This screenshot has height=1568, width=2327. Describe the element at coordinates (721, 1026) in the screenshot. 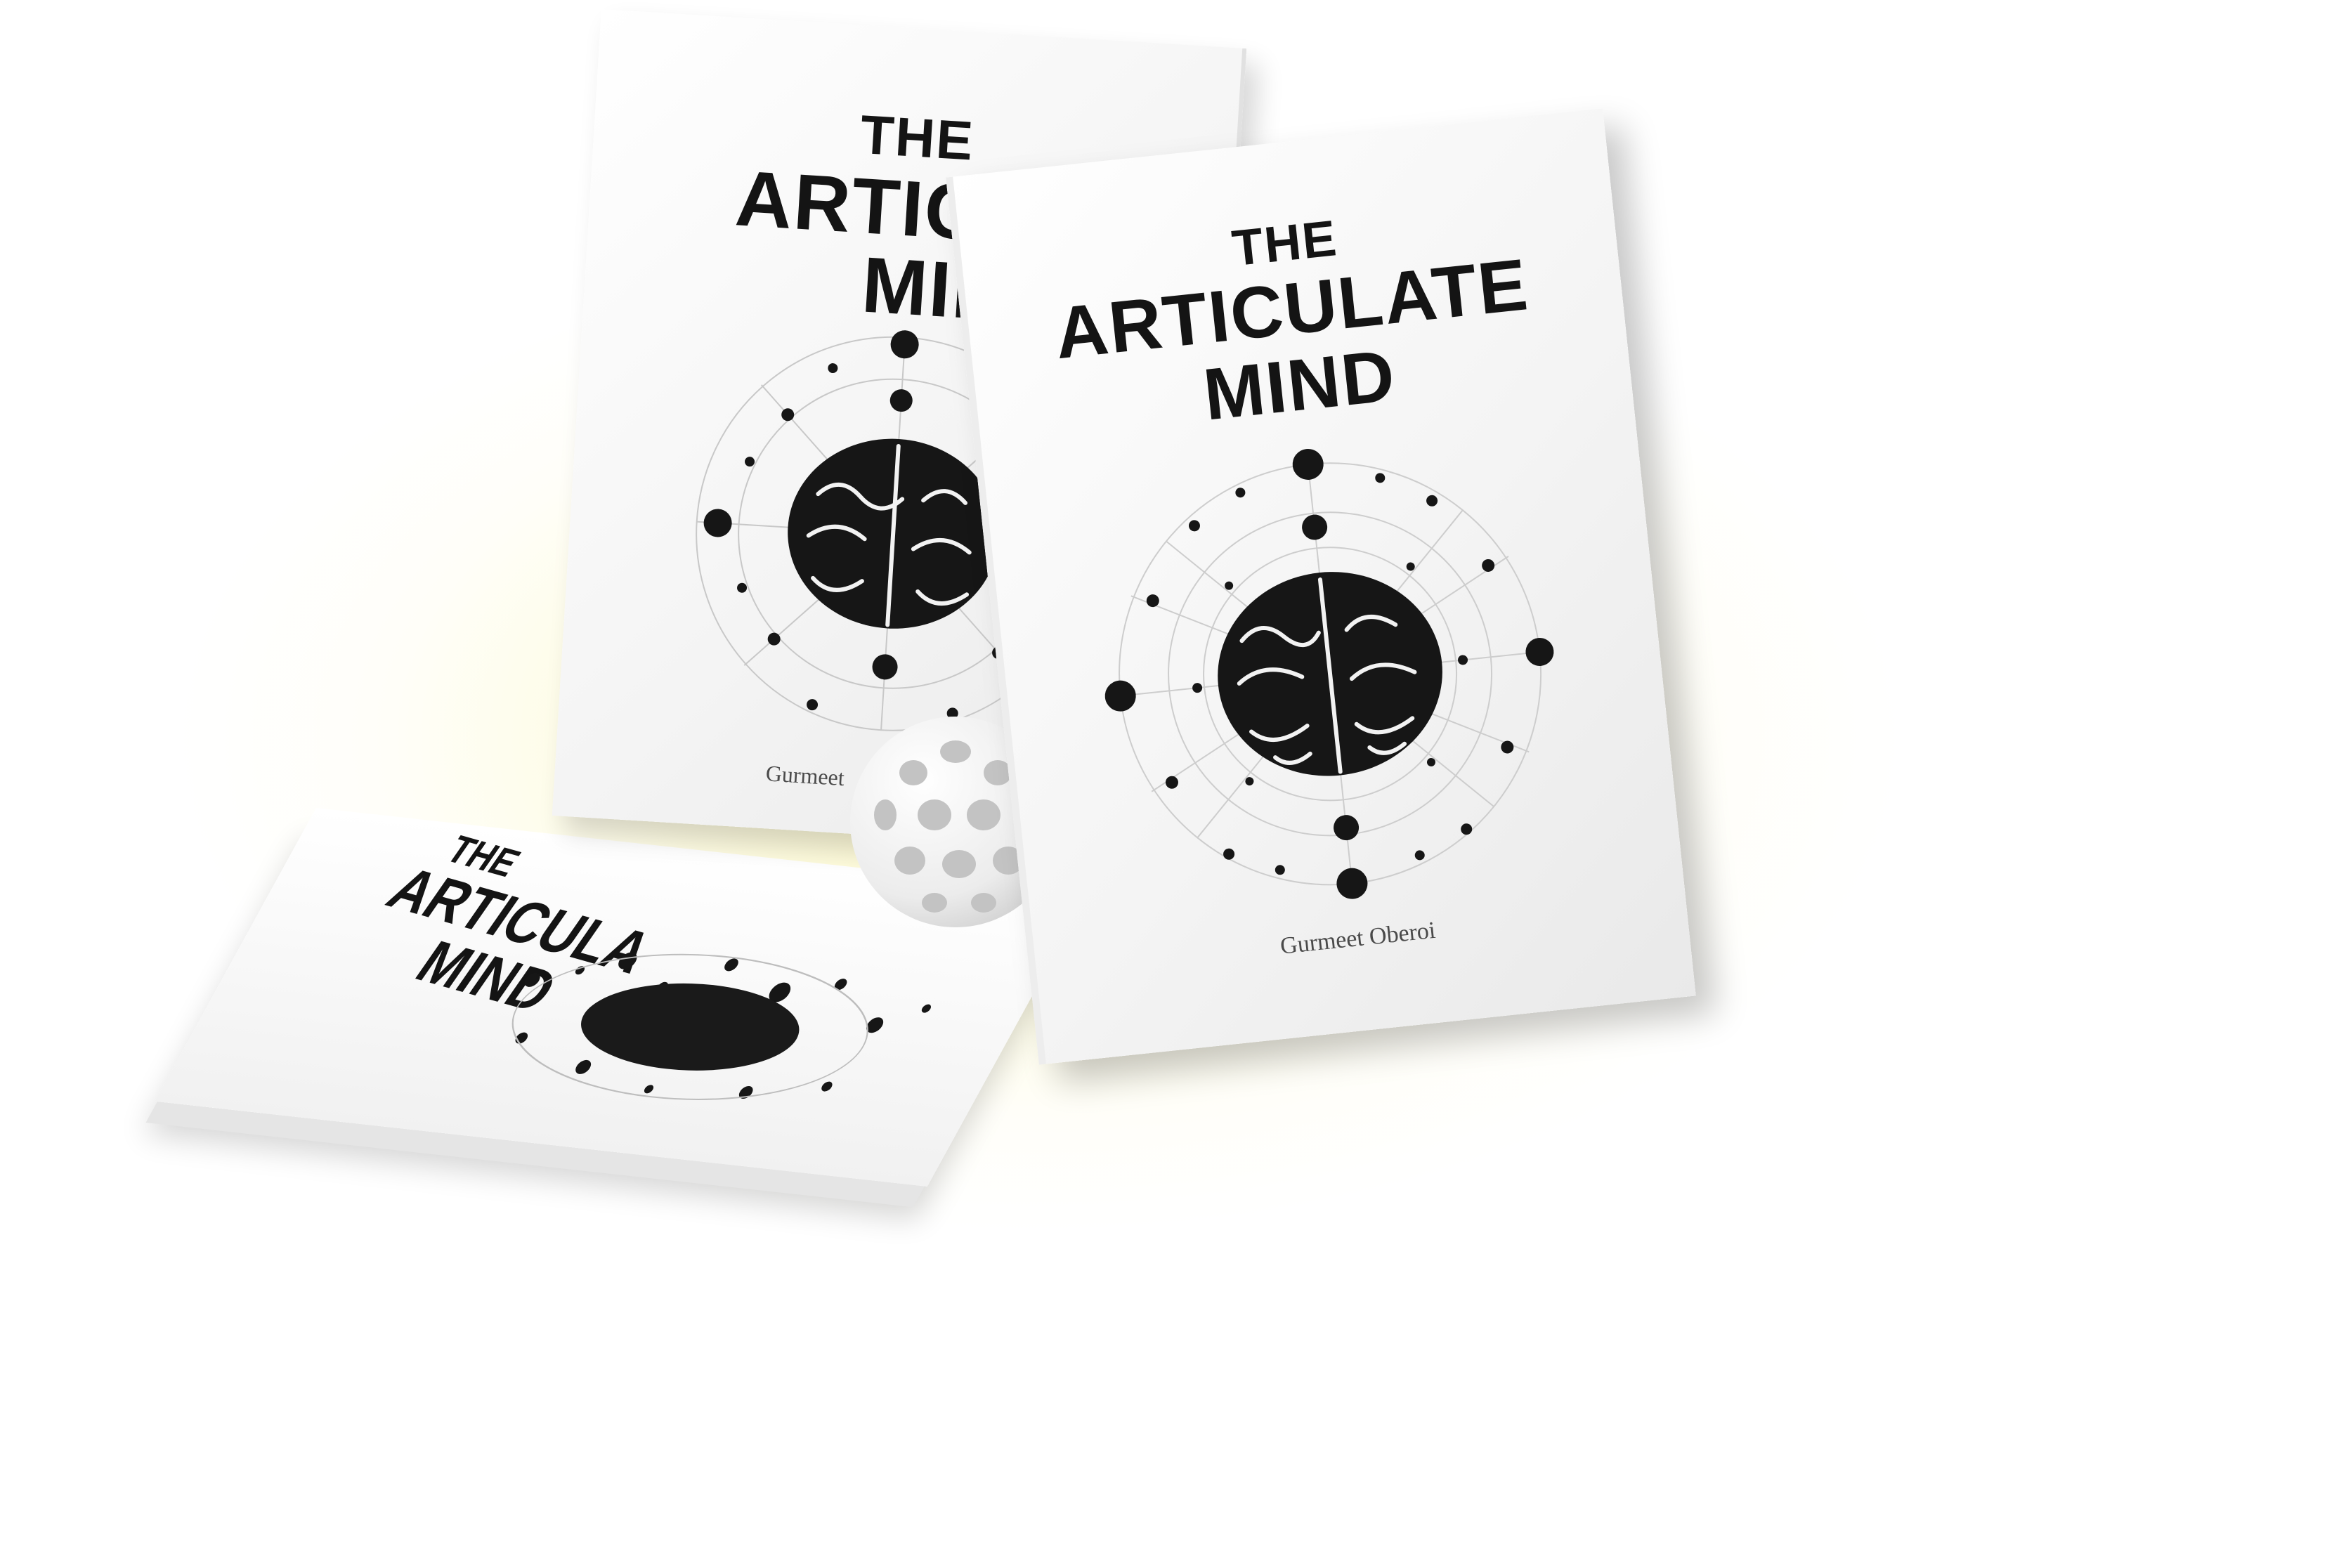

I see `flat-book-network-art` at that location.